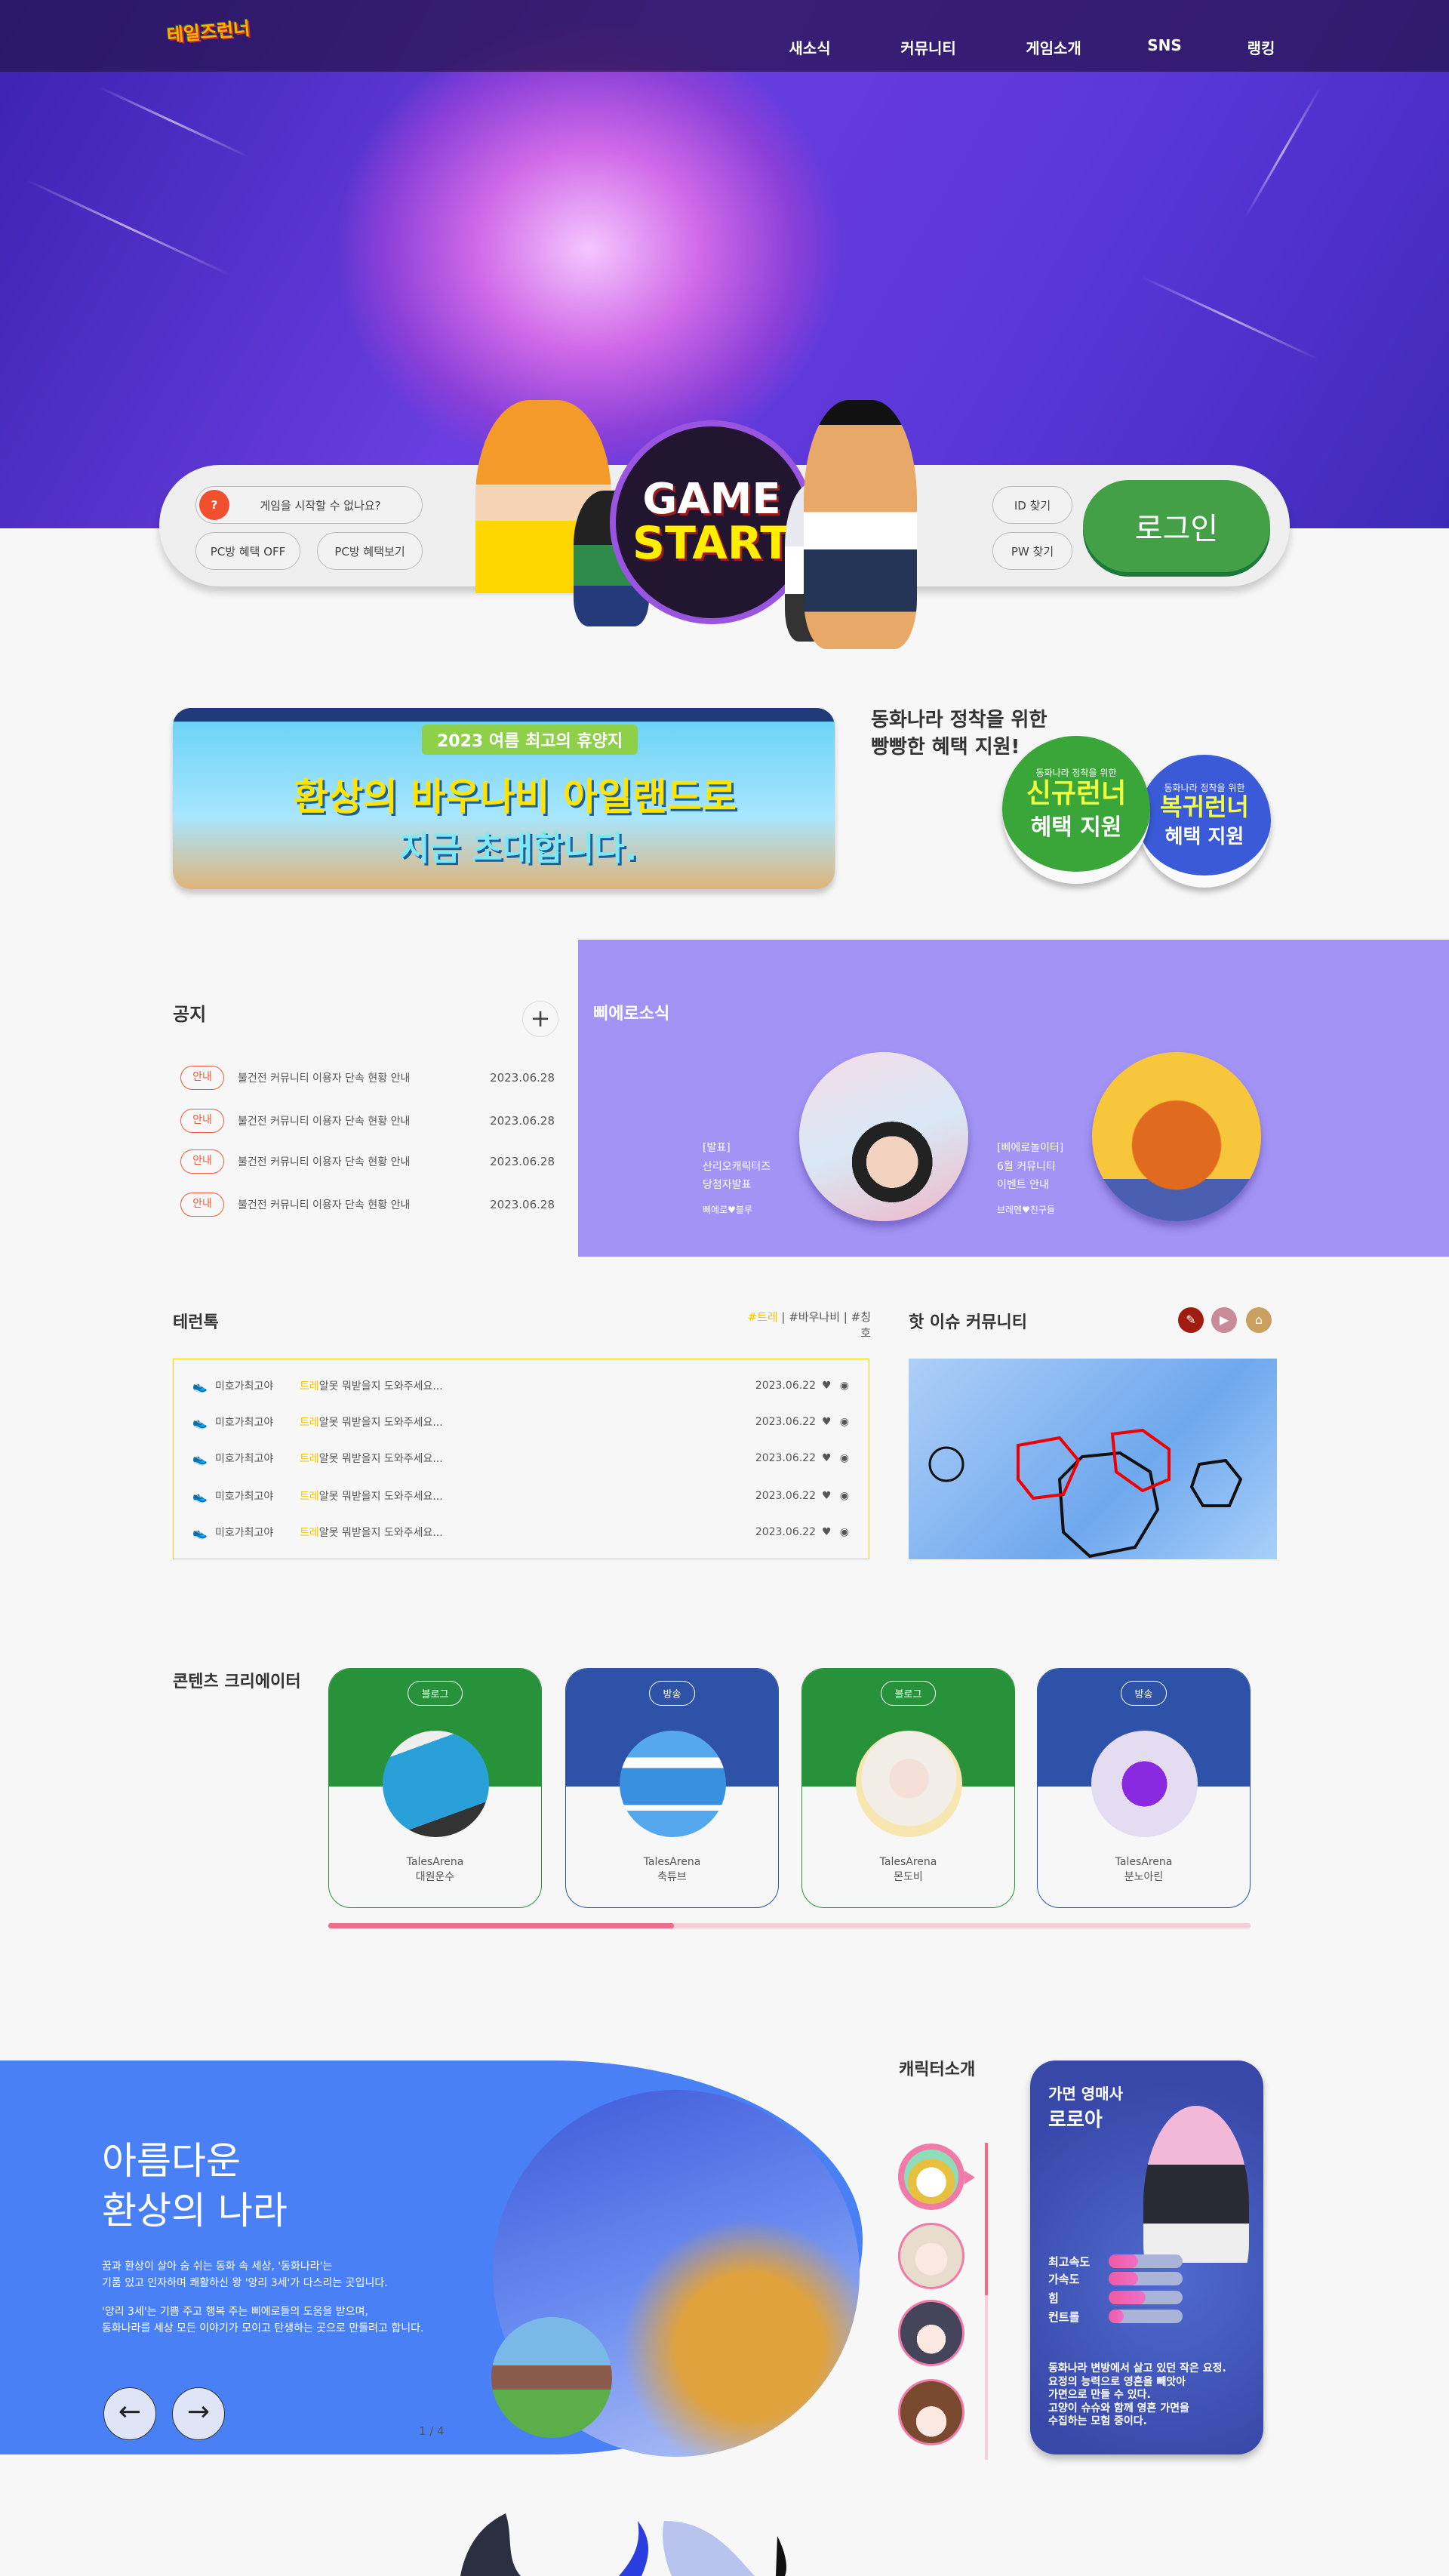 This screenshot has width=1449, height=2576. Describe the element at coordinates (1030, 1179) in the screenshot. I see `pierro-news-item: [삐에로놀이터] 6월 커뮤니티 이벤트 안내 브레멘♥친구들` at that location.